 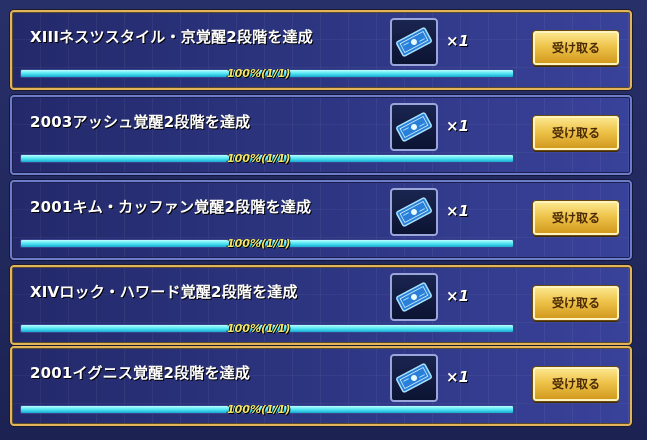 I want to click on mission-title: 2001イグニス覚醒2段階を達成, so click(x=140, y=373).